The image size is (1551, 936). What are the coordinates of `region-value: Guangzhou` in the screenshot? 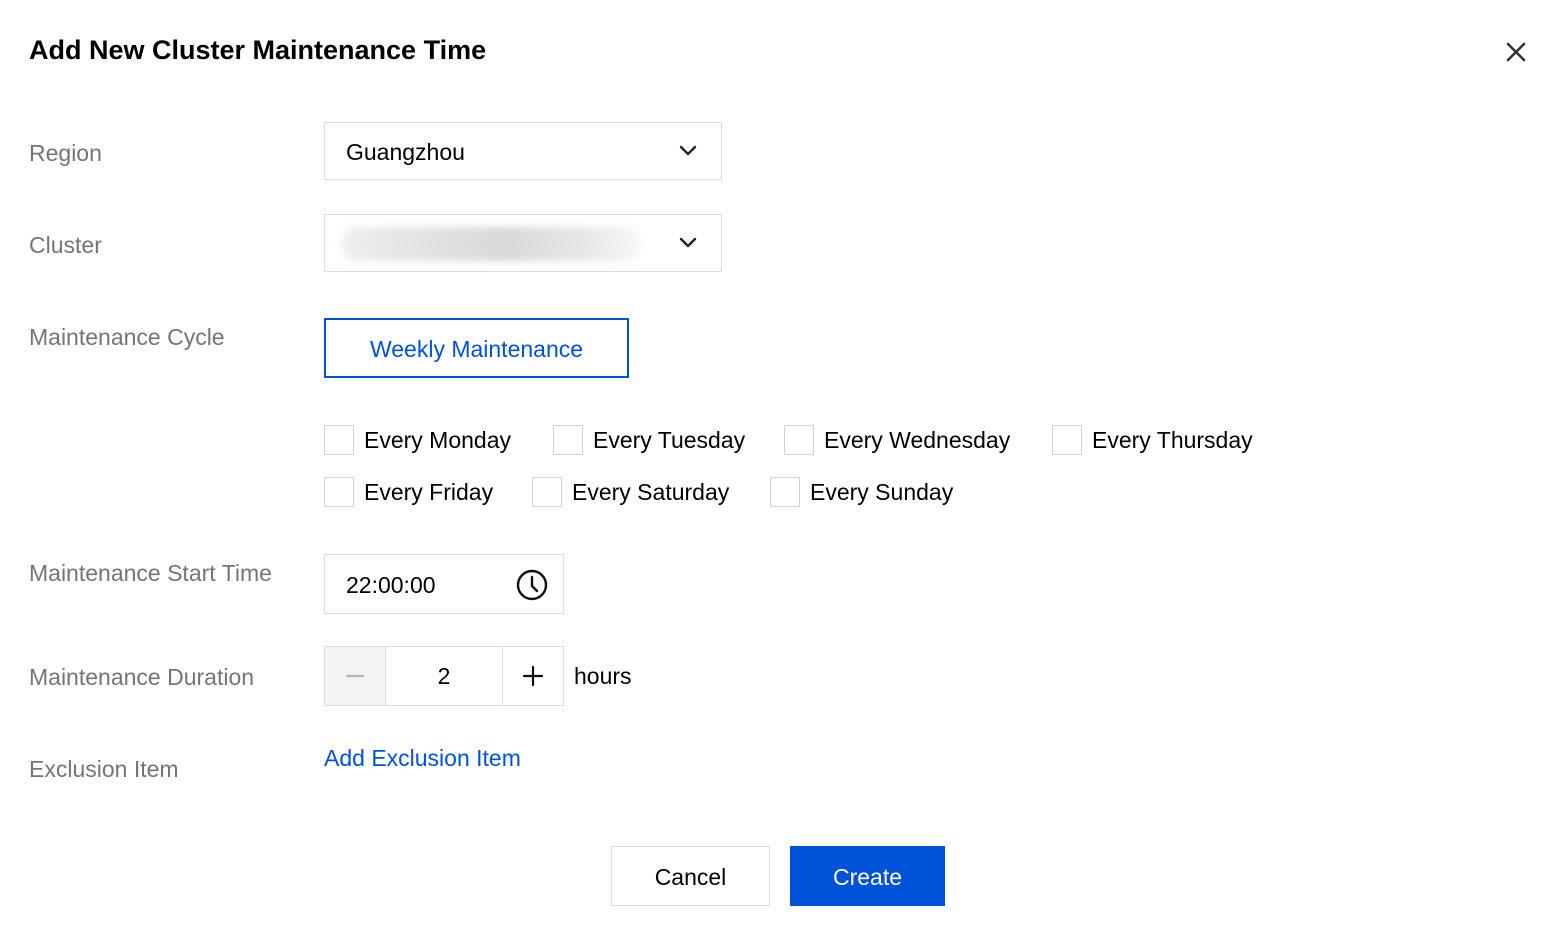 It's located at (405, 152).